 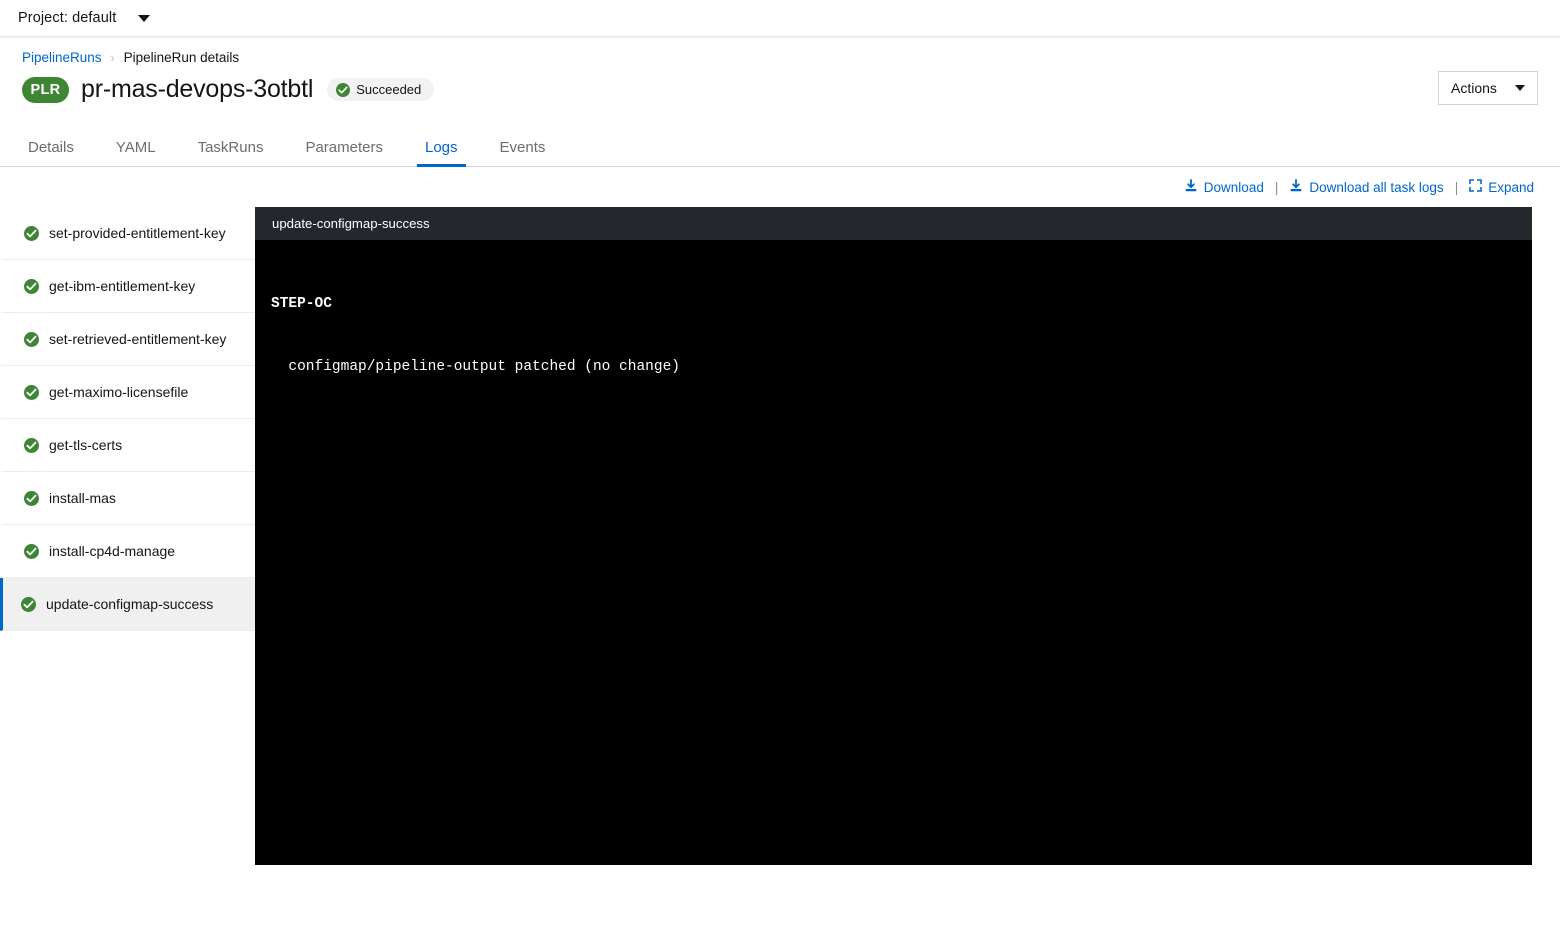 What do you see at coordinates (137, 233) in the screenshot?
I see `task-list-item-label: set-provided-entitlement-key` at bounding box center [137, 233].